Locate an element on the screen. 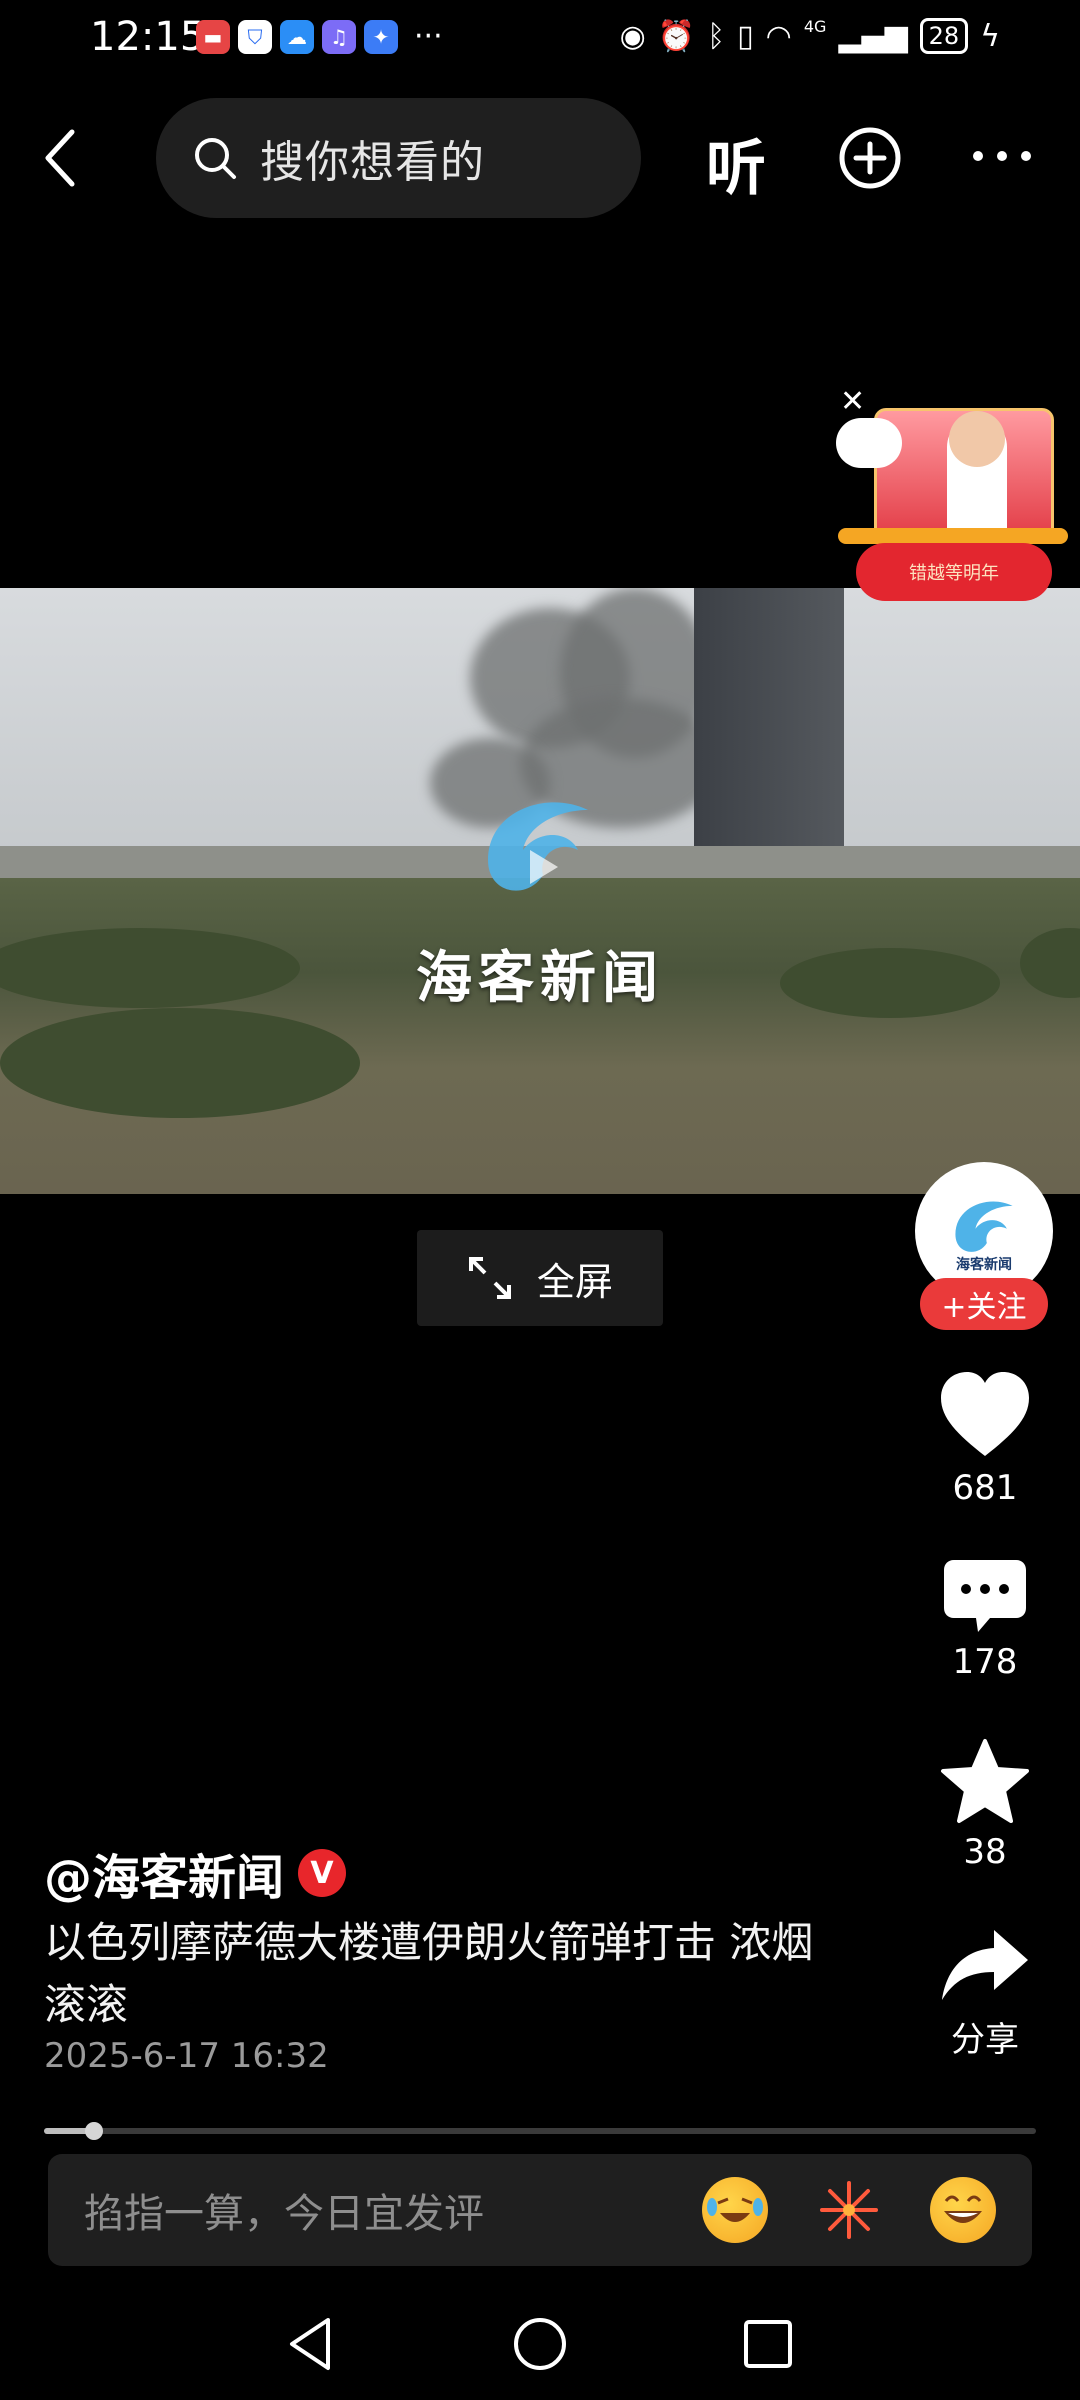 The width and height of the screenshot is (1080, 2400). search-input: 搜你想看的 is located at coordinates (398, 158).